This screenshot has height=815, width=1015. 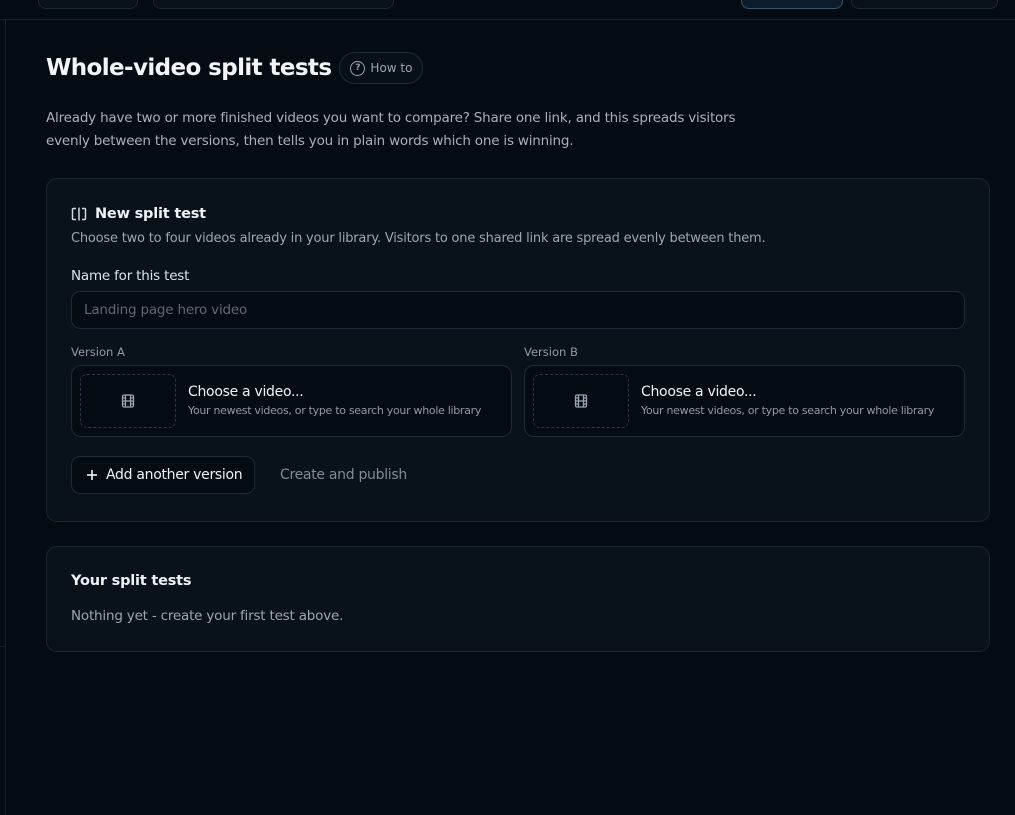 I want to click on toolbar-search-field, so click(x=273, y=4).